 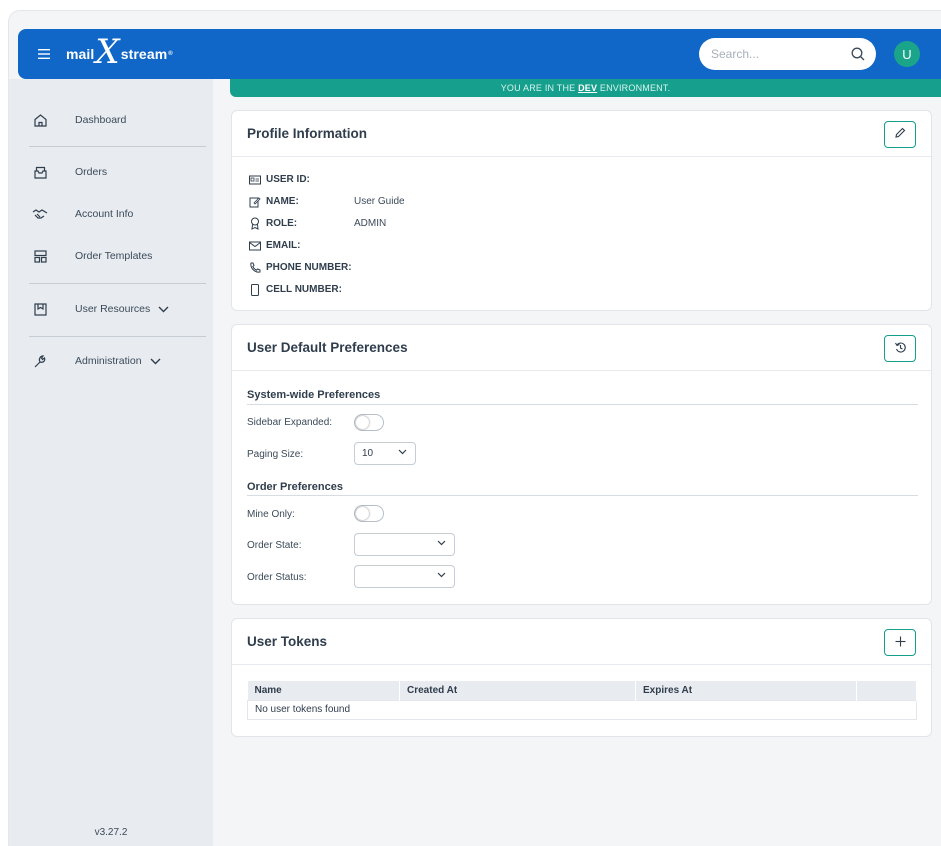 What do you see at coordinates (385, 453) in the screenshot?
I see `paging-size-select: 10` at bounding box center [385, 453].